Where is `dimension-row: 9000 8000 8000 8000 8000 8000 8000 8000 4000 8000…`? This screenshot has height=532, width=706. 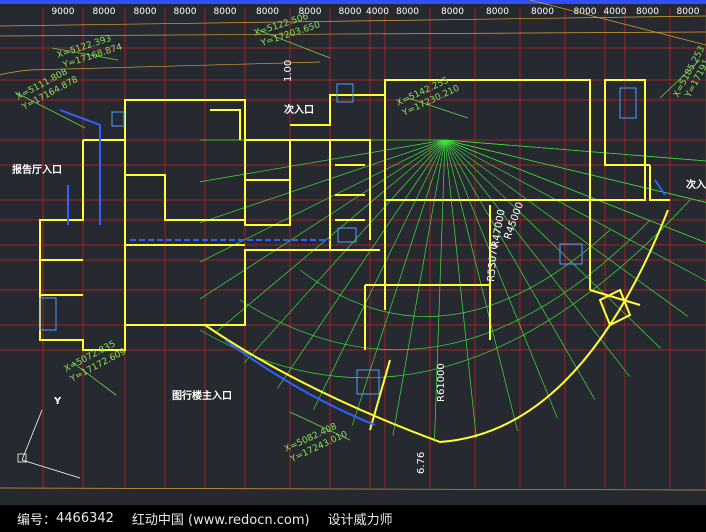
dimension-row: 9000 8000 8000 8000 8000 8000 8000 8000 4000 8000… is located at coordinates (376, 12).